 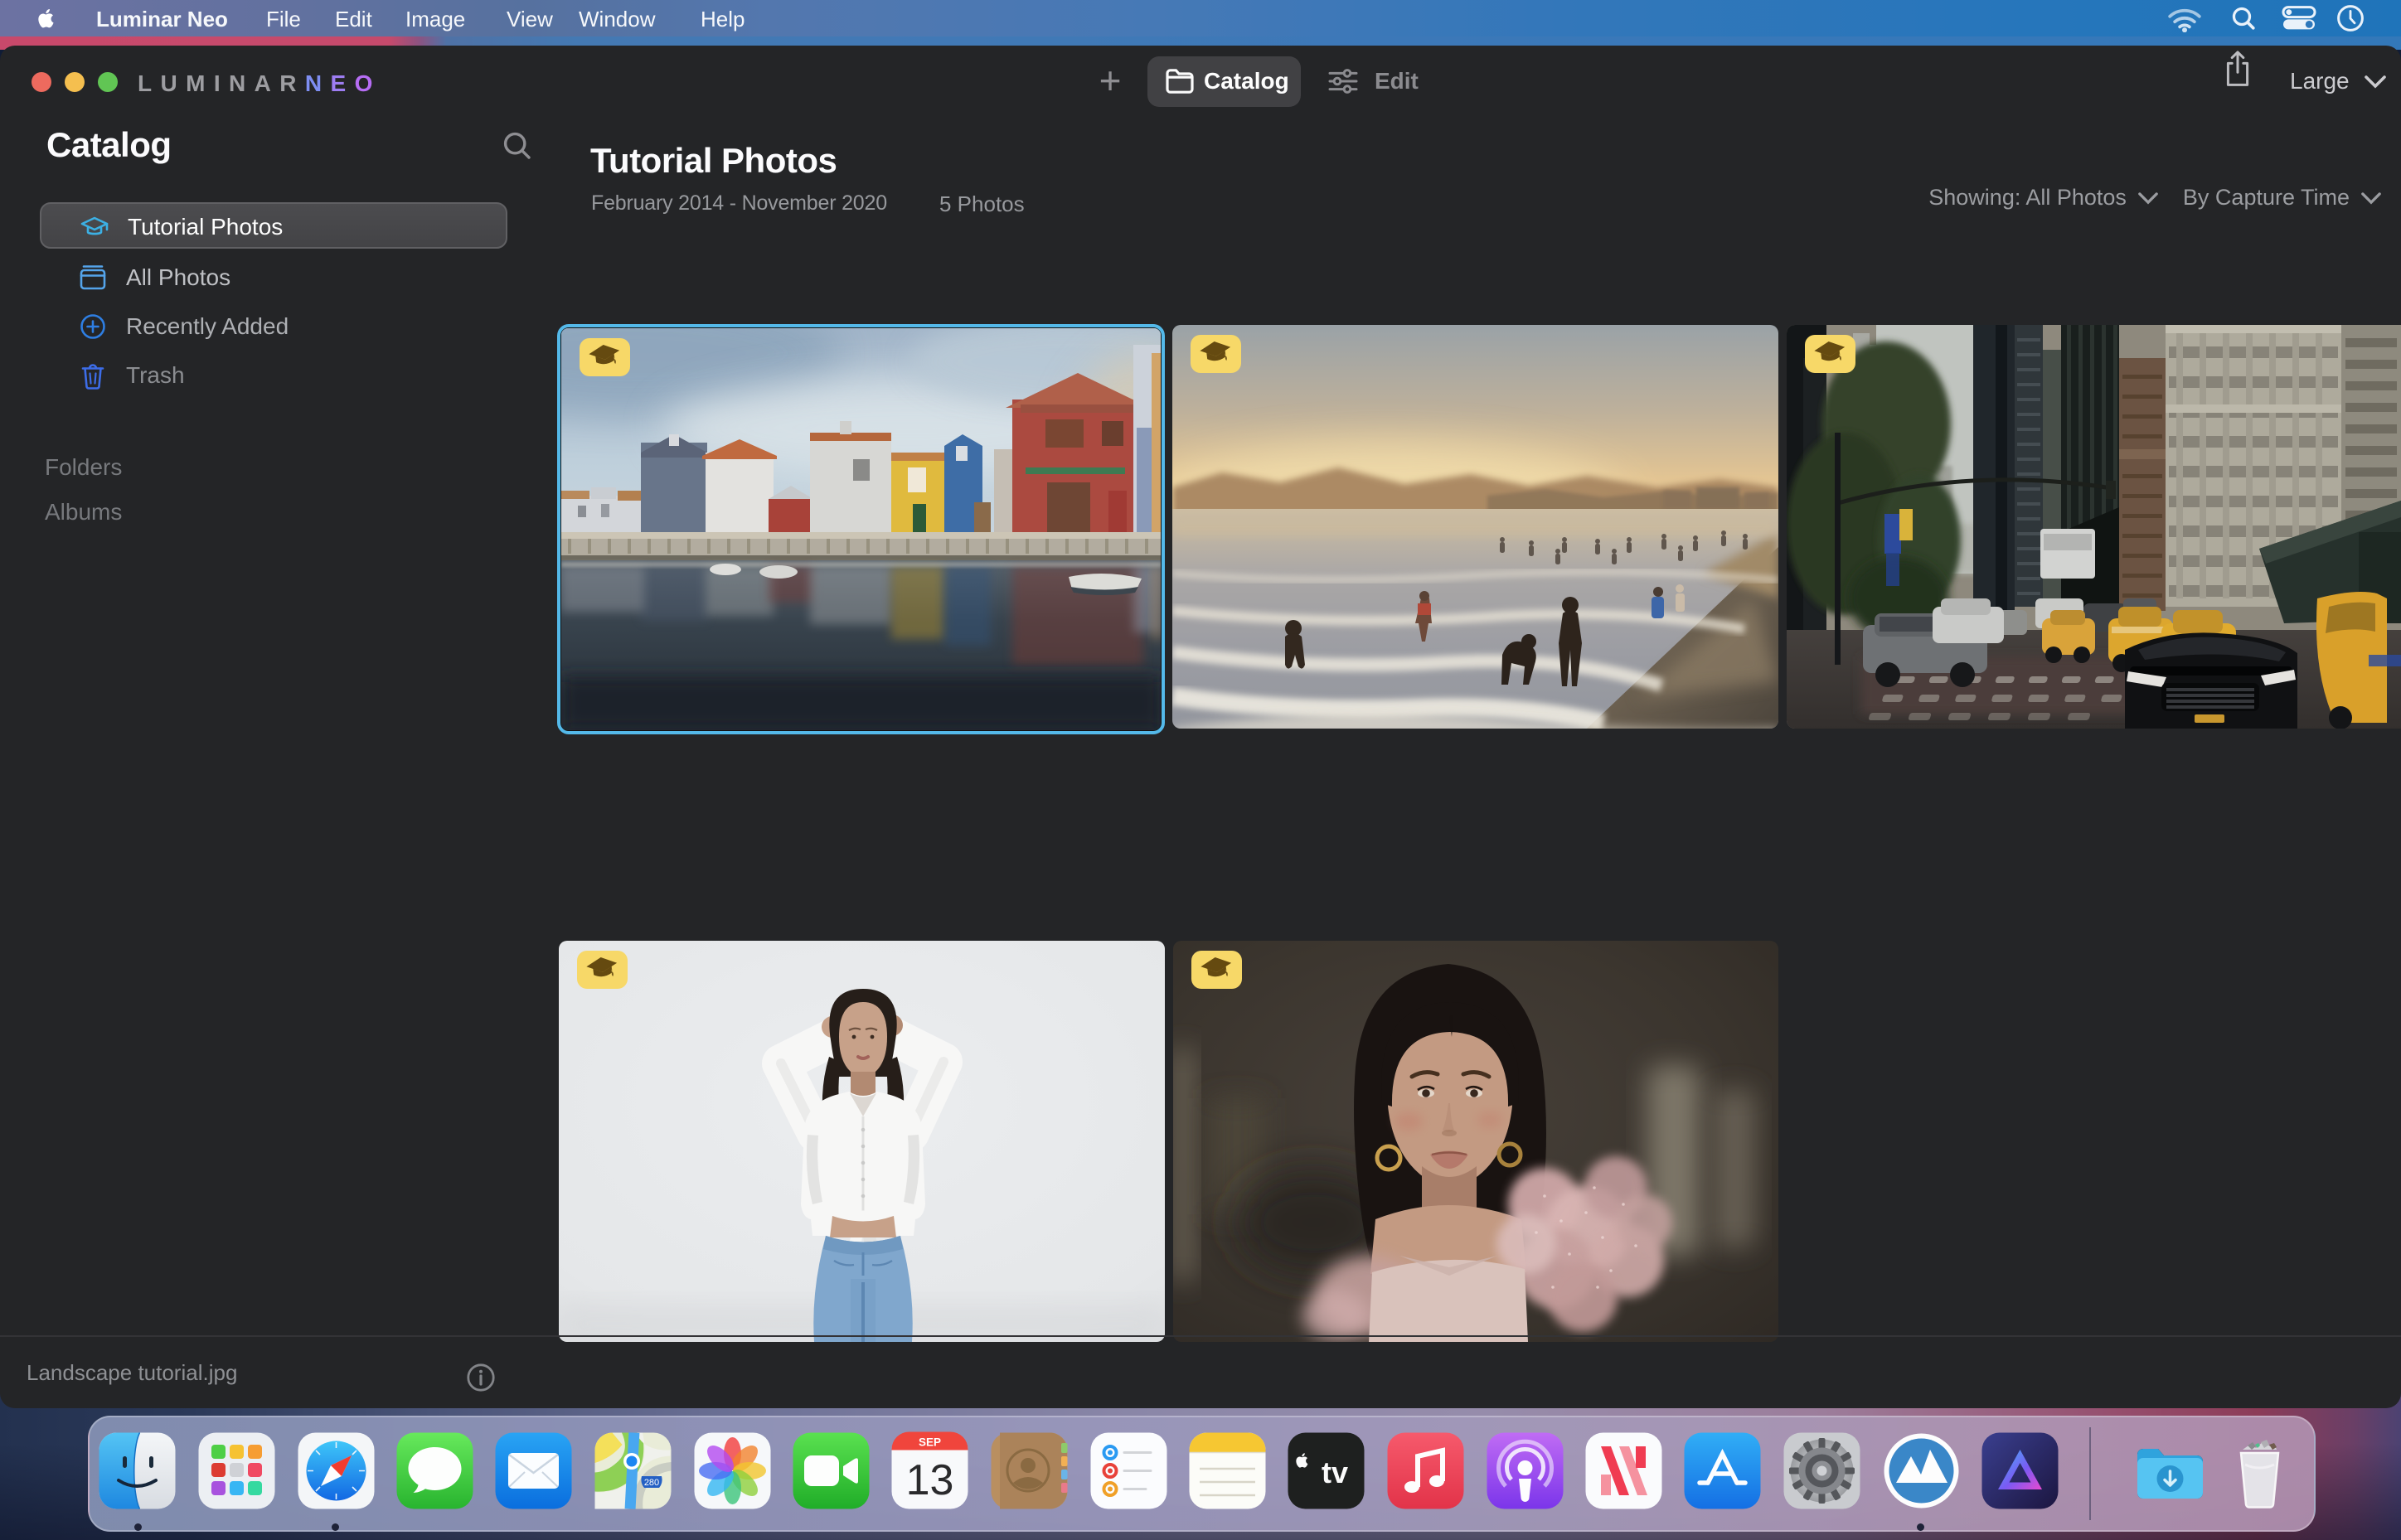 I want to click on svg-text: 13, so click(x=930, y=1480).